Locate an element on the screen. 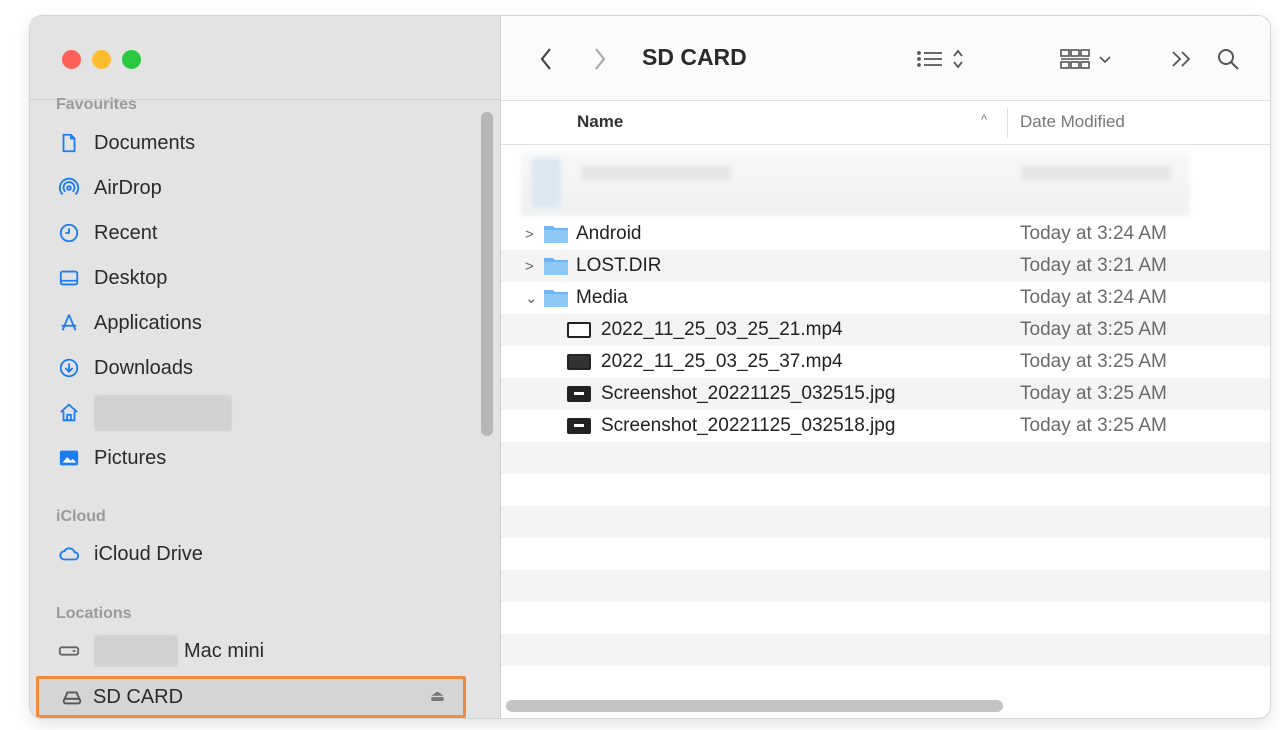  sidebar-item-applications: Applications is located at coordinates (129, 323).